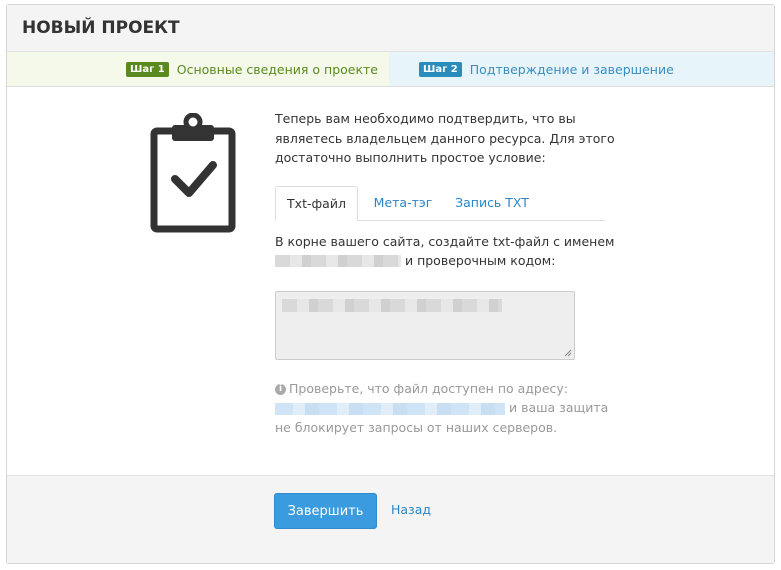 This screenshot has width=781, height=570. Describe the element at coordinates (478, 260) in the screenshot. I see `instruction-after: и проверочным кодом:` at that location.